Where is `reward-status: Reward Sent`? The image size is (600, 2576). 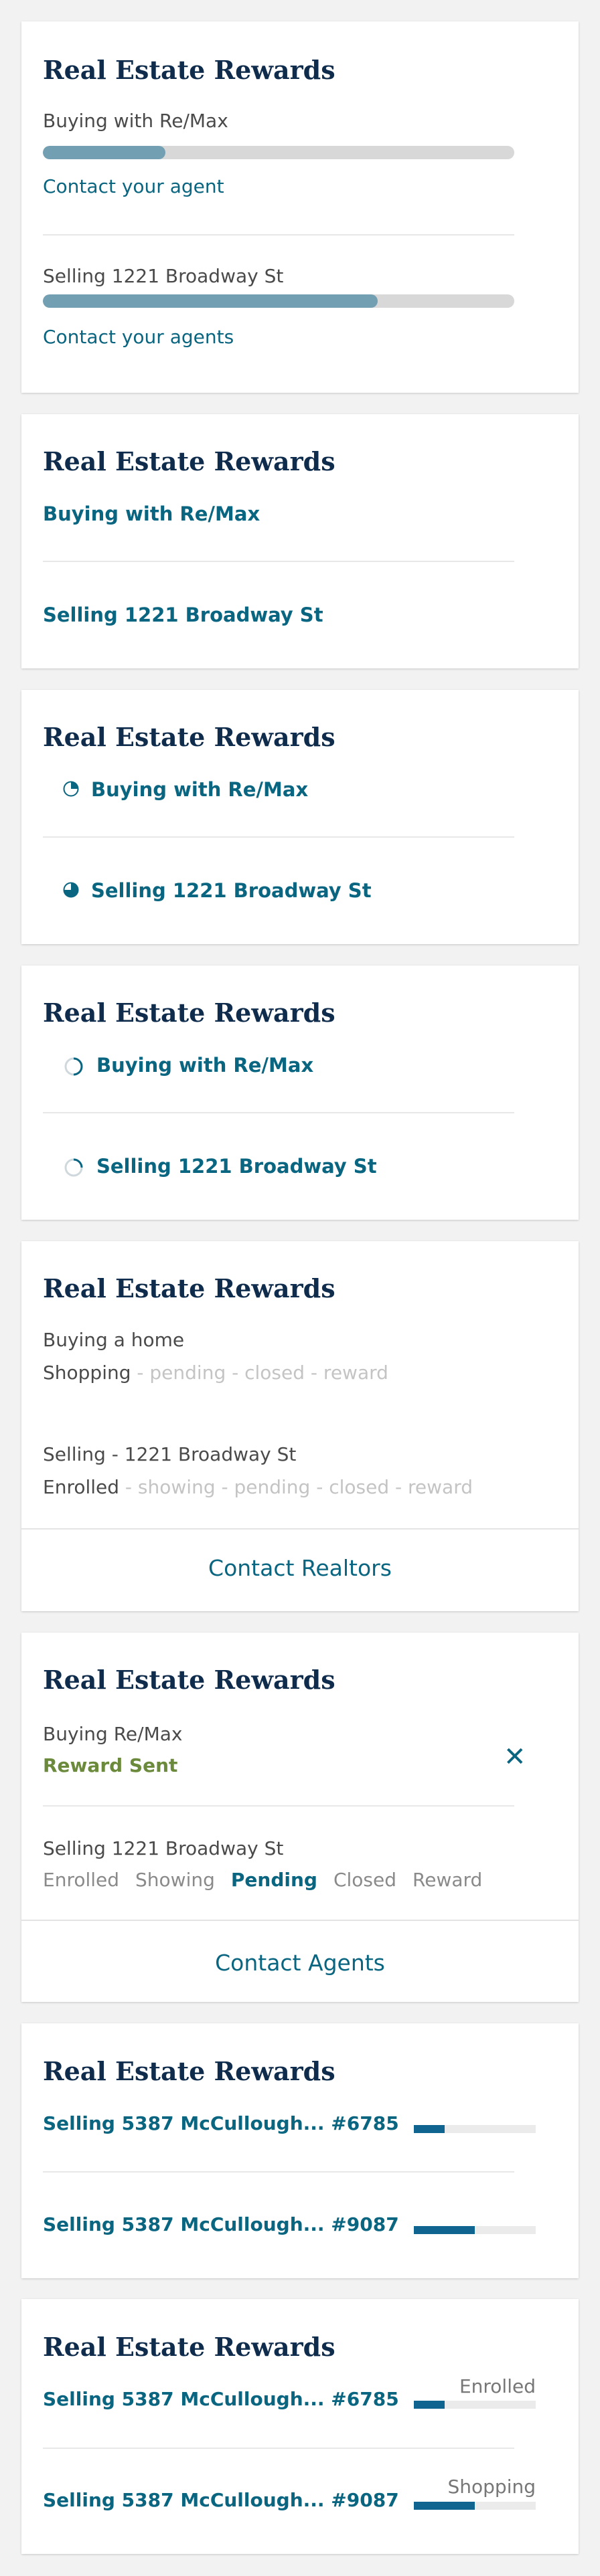 reward-status: Reward Sent is located at coordinates (110, 1765).